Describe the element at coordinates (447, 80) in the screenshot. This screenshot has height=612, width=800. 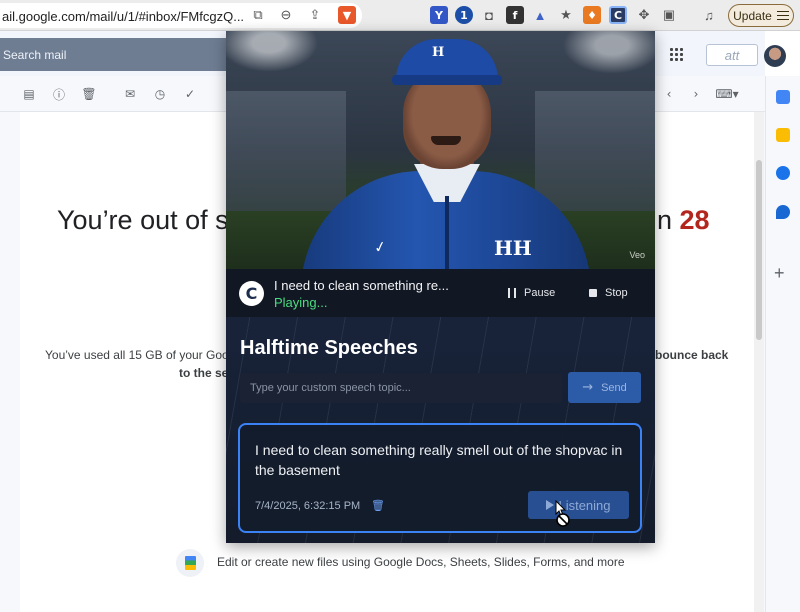
I see `coach-cap-brim` at that location.